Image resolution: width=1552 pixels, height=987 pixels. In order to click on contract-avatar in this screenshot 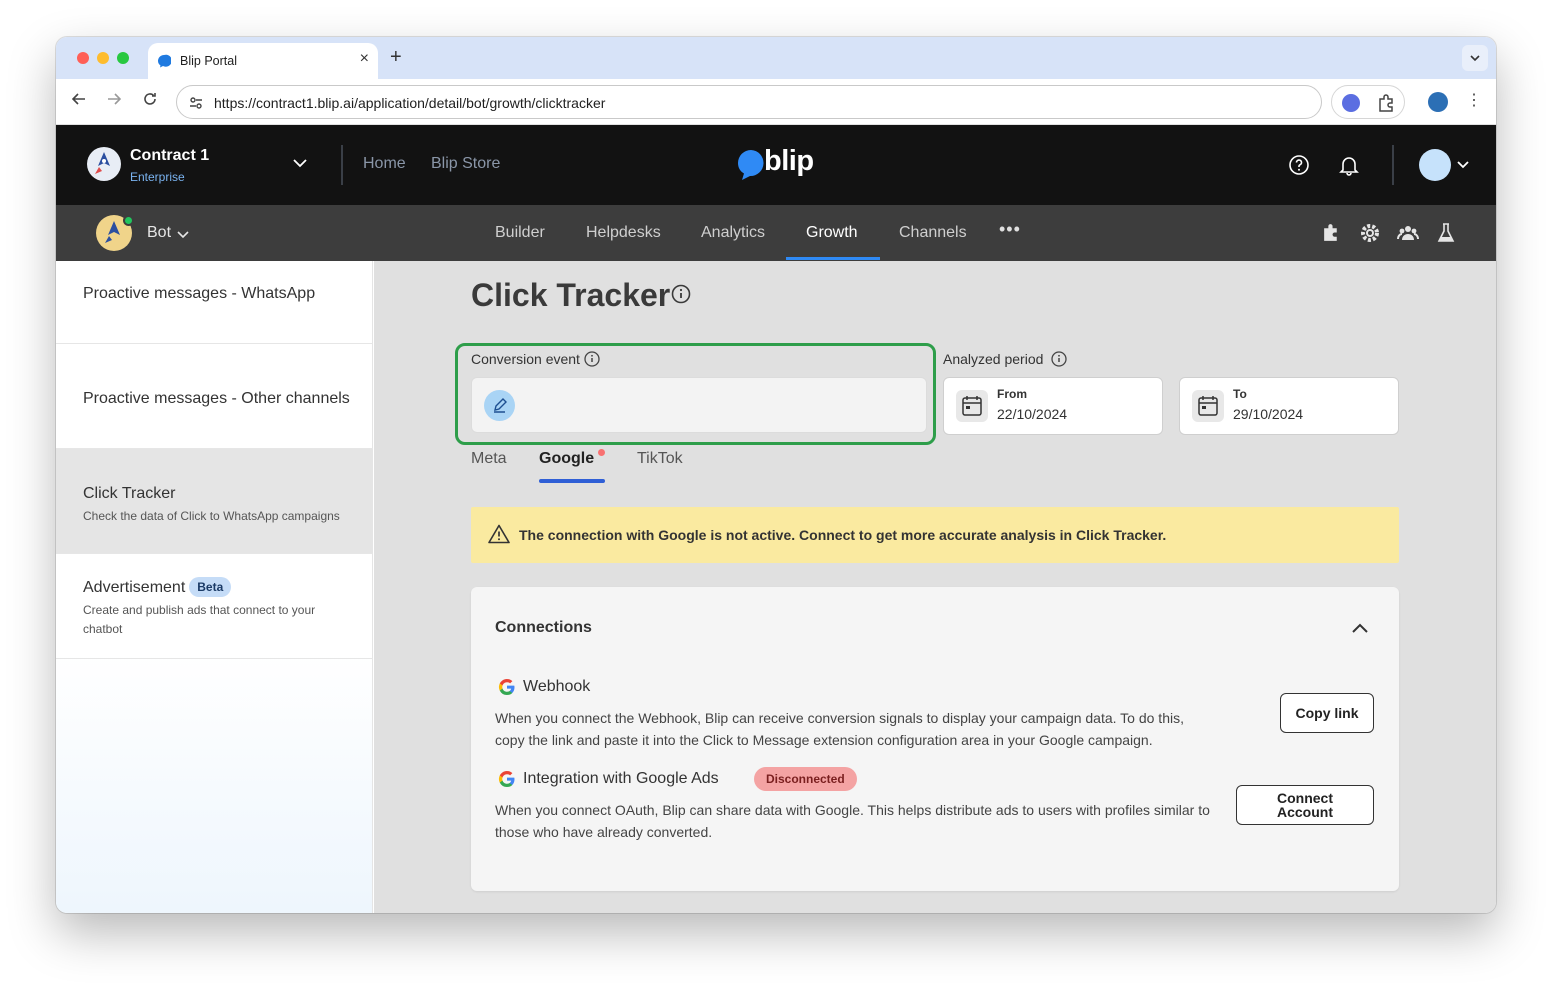, I will do `click(104, 164)`.